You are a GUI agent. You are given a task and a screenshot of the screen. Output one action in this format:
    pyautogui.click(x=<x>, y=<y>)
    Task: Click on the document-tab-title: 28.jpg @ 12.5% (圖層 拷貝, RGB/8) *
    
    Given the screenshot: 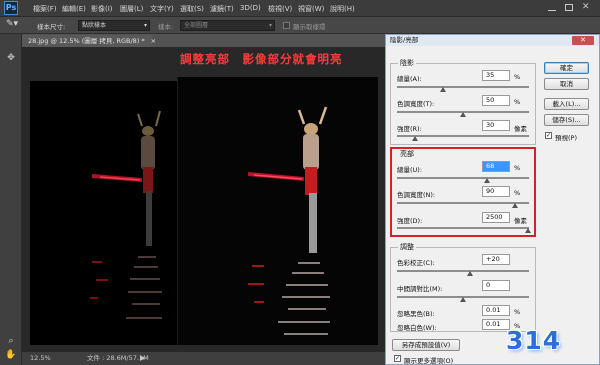 What is the action you would take?
    pyautogui.click(x=86, y=41)
    